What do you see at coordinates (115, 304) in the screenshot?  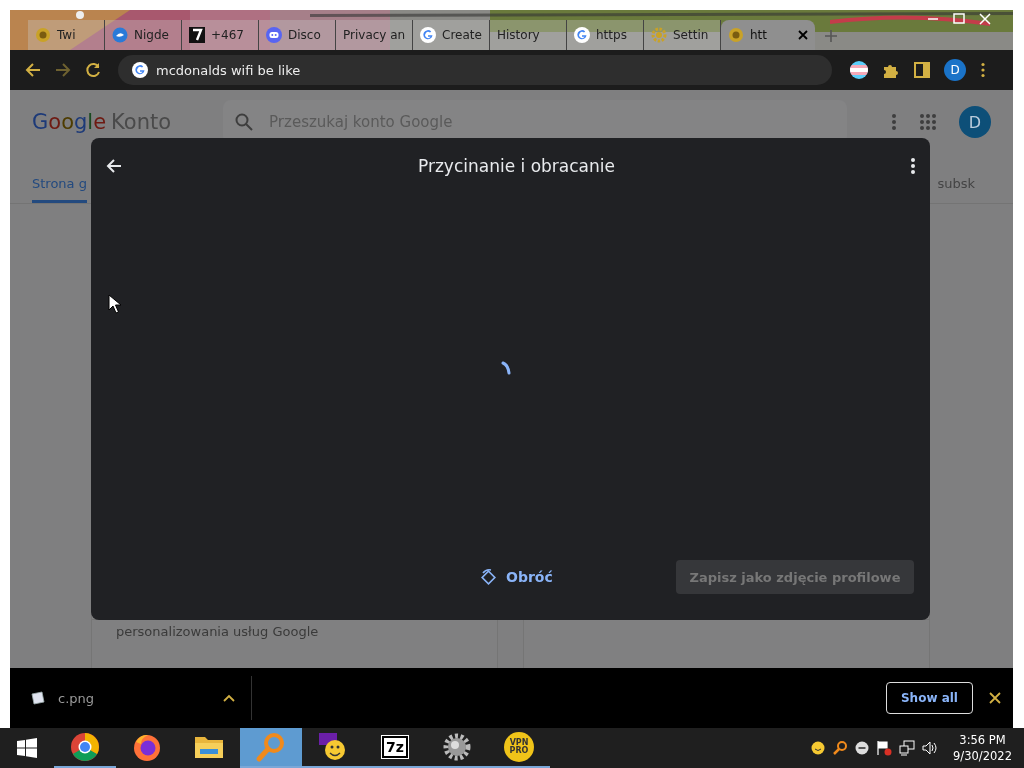 I see `cursor-icon` at bounding box center [115, 304].